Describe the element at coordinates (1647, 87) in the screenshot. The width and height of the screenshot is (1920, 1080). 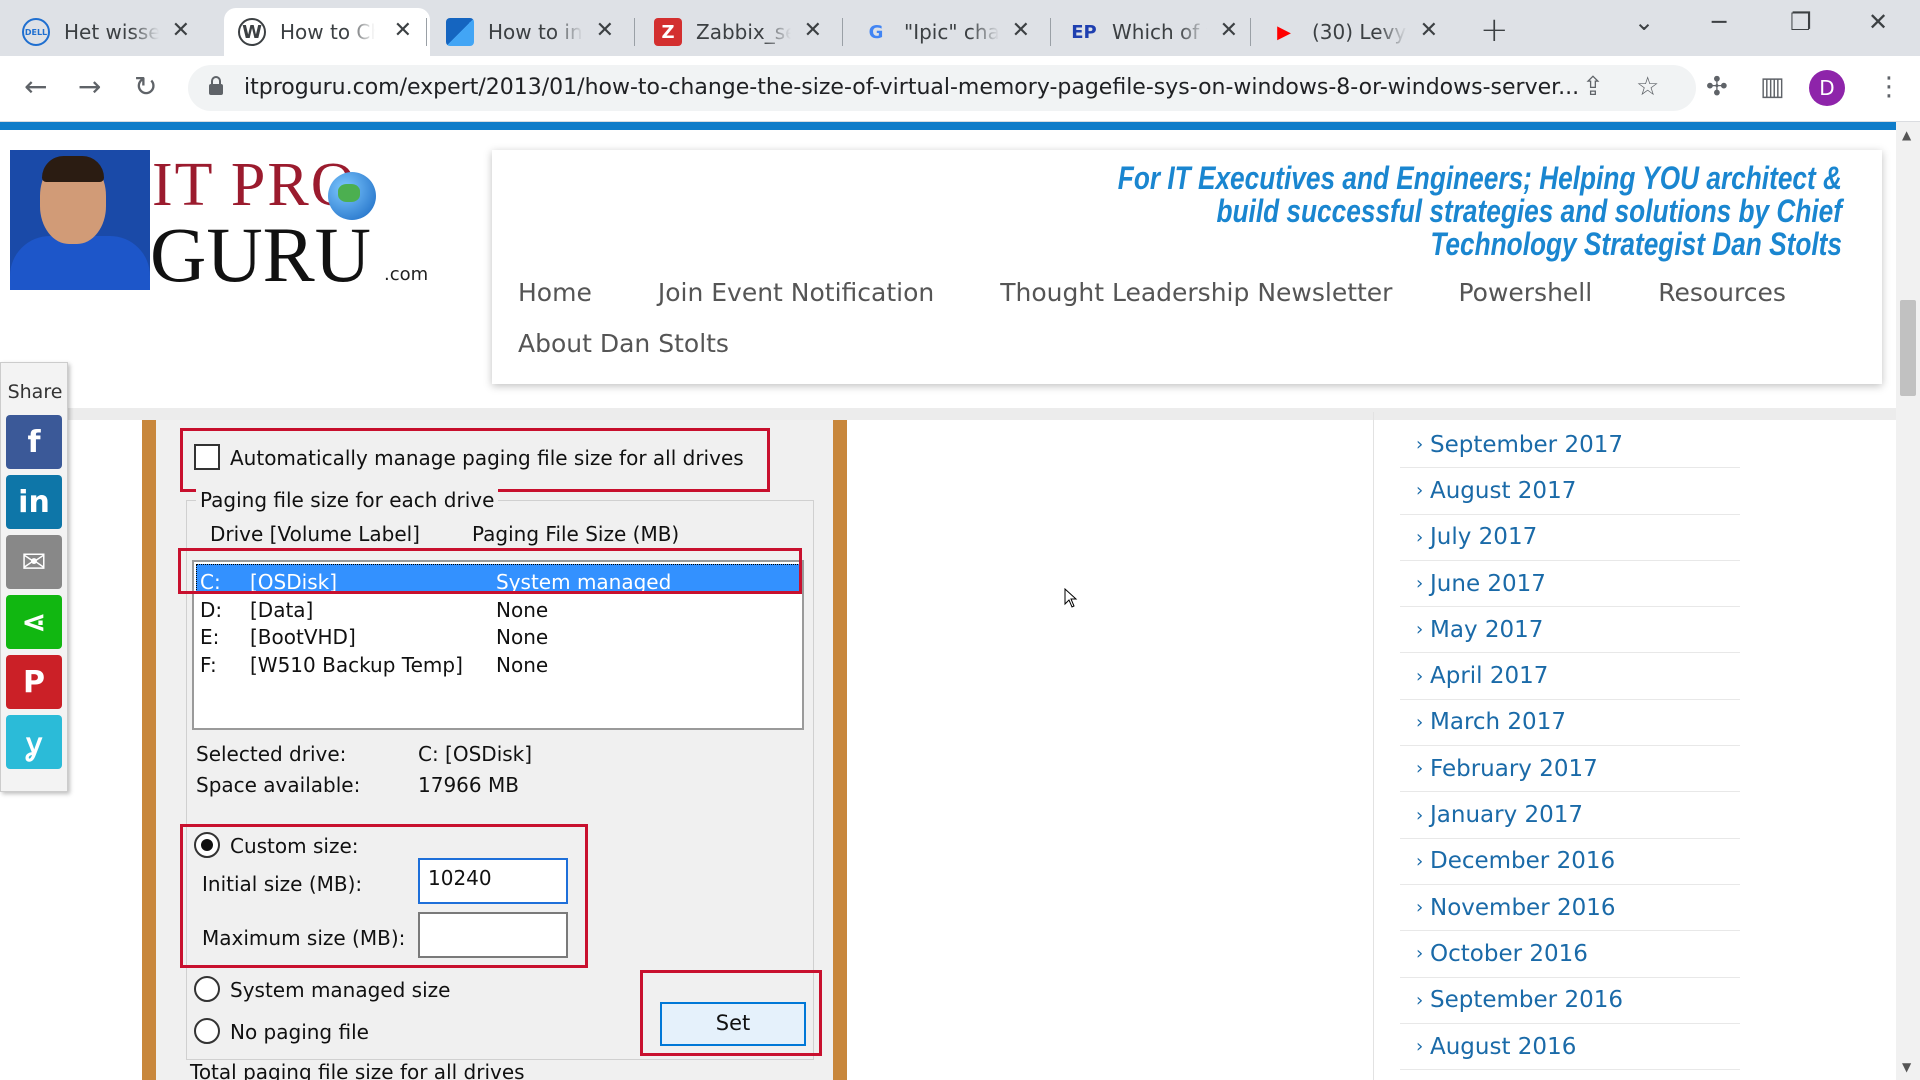
I see `bookmark-star-icon: ☆` at that location.